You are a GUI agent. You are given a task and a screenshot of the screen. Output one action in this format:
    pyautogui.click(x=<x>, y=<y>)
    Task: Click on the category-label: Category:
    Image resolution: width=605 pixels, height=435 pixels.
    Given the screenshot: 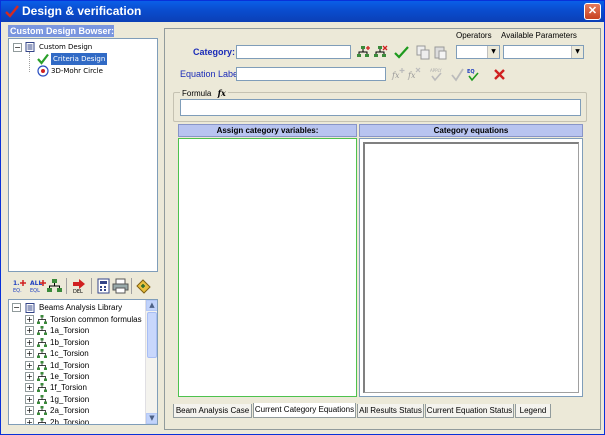 What is the action you would take?
    pyautogui.click(x=214, y=52)
    